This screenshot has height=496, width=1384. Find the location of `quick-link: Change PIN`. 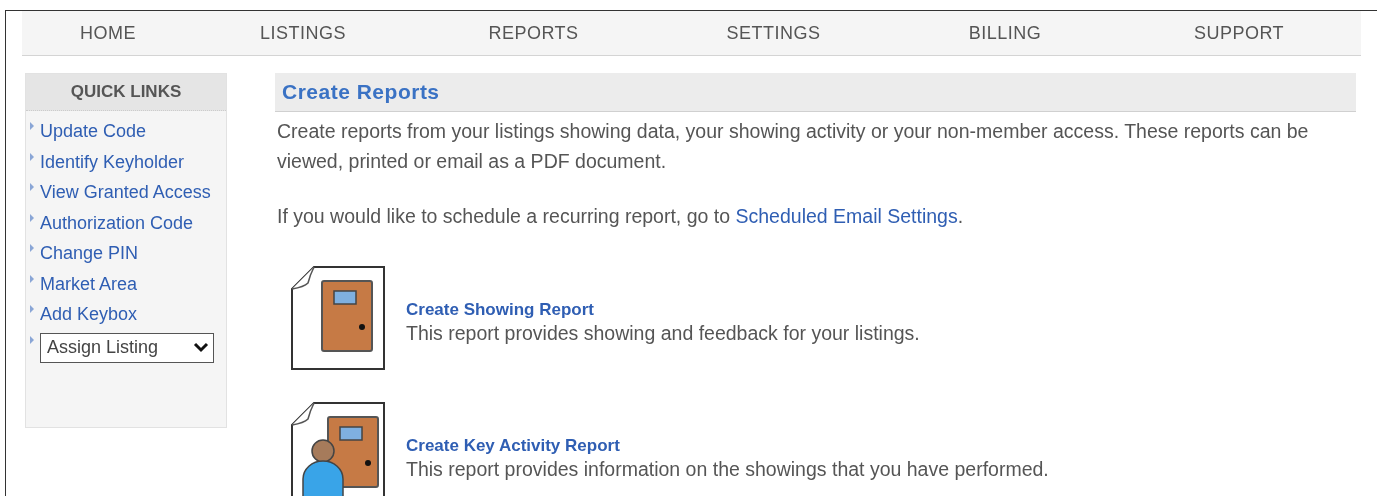

quick-link: Change PIN is located at coordinates (89, 253).